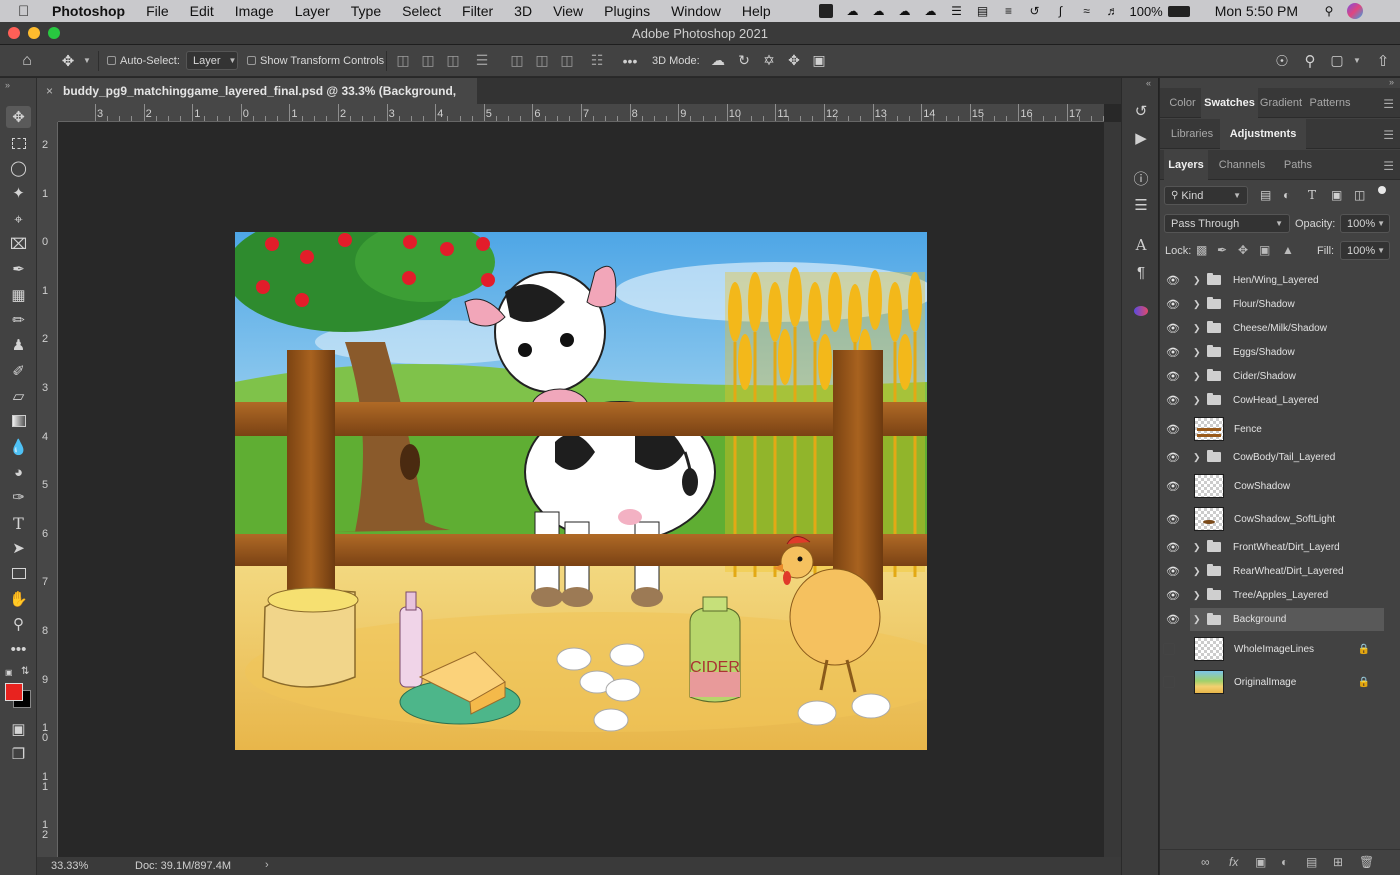 The height and width of the screenshot is (875, 1400). What do you see at coordinates (1273, 682) in the screenshot?
I see `layer-row: OriginalImage 🔒` at bounding box center [1273, 682].